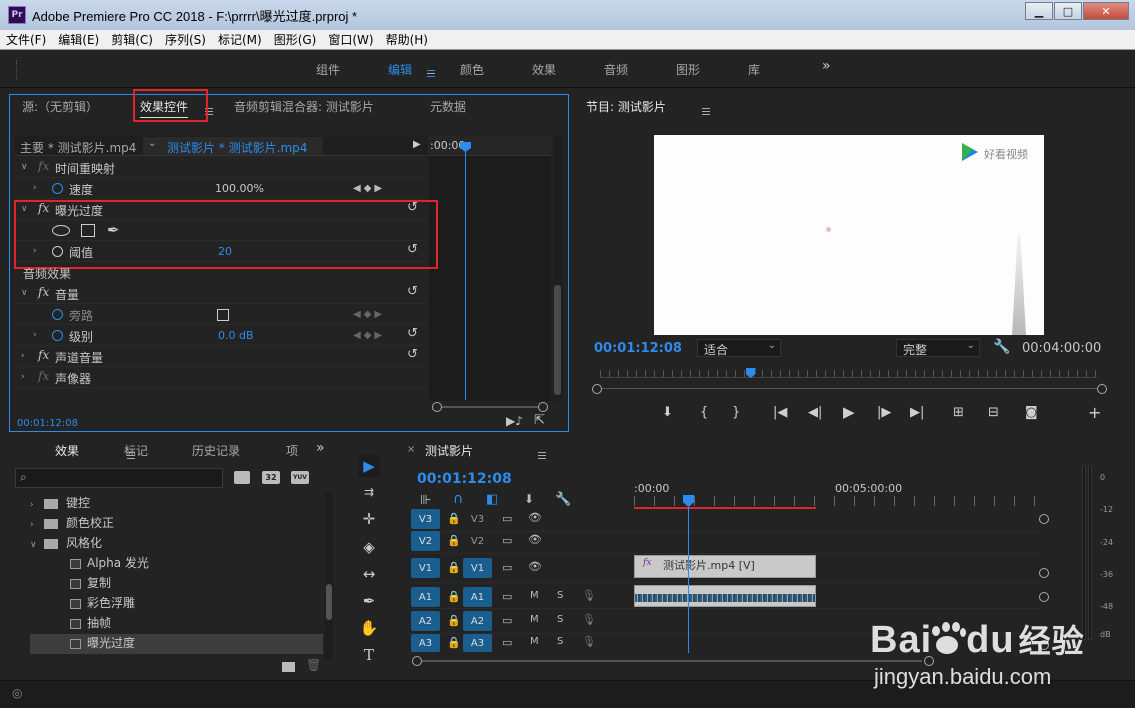  I want to click on menu-sequence: 序列(S), so click(185, 39).